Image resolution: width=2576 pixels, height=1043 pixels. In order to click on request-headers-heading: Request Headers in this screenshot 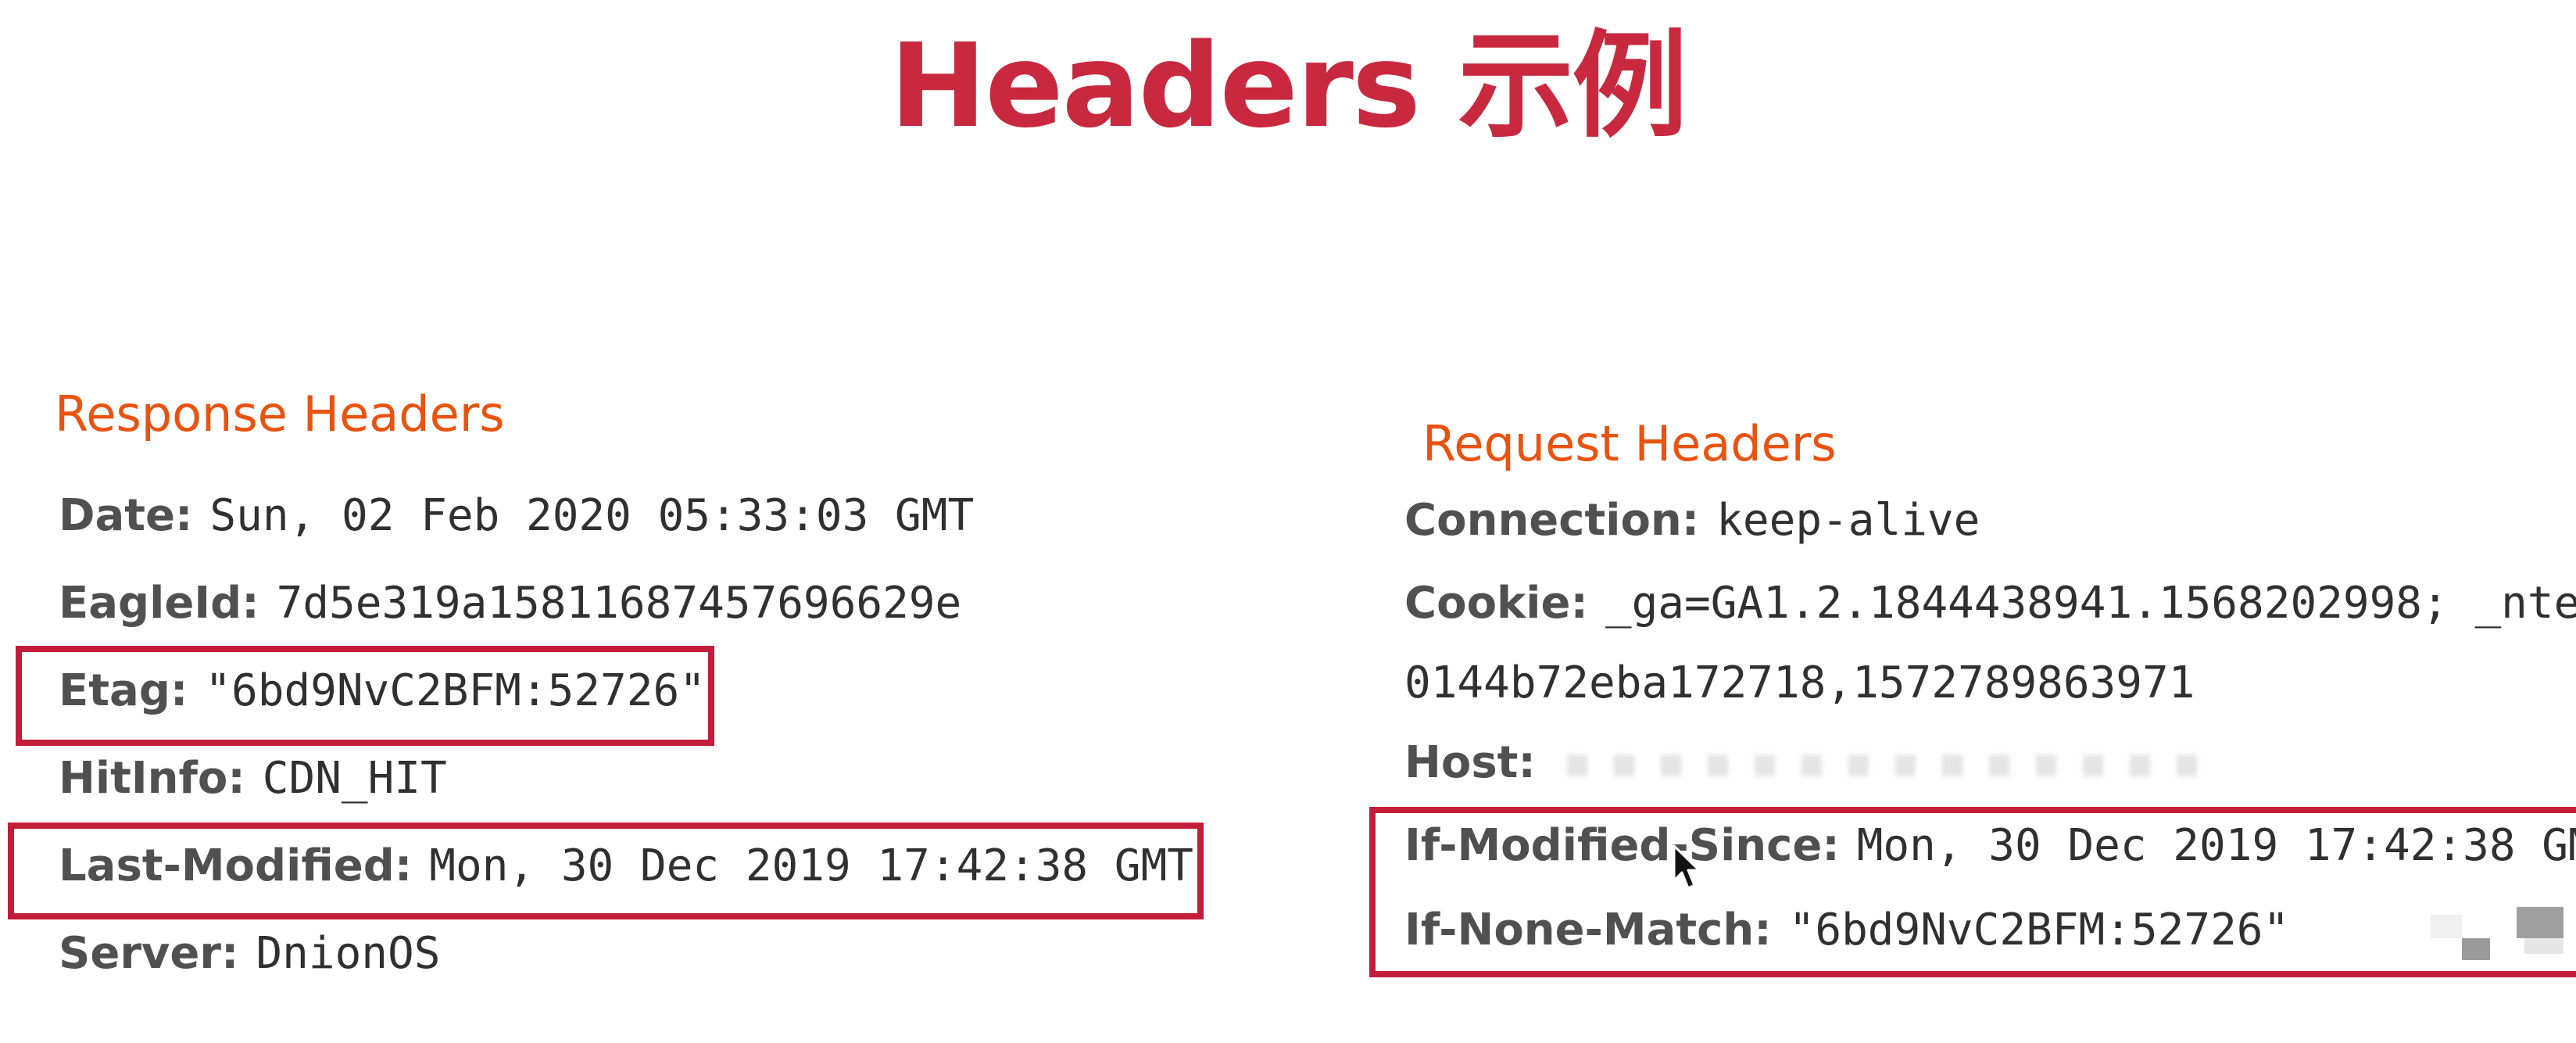, I will do `click(1629, 443)`.